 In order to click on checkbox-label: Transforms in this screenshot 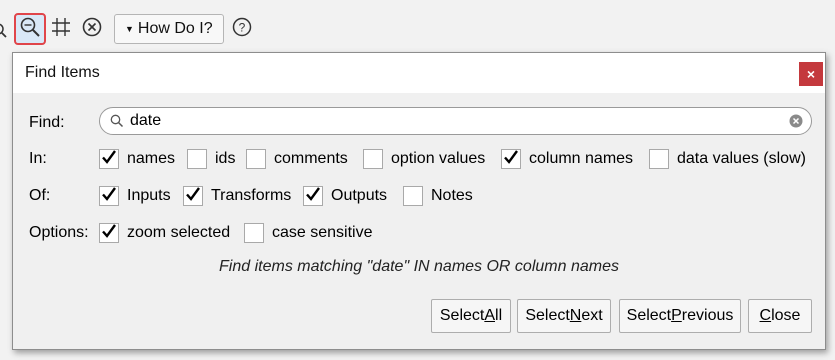, I will do `click(251, 195)`.